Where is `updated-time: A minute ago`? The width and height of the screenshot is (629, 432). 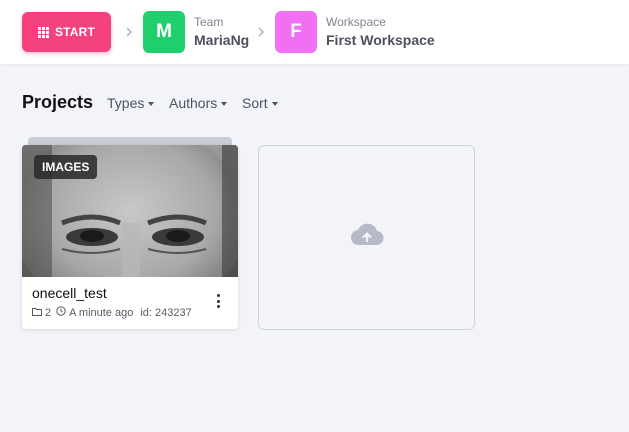 updated-time: A minute ago is located at coordinates (101, 312).